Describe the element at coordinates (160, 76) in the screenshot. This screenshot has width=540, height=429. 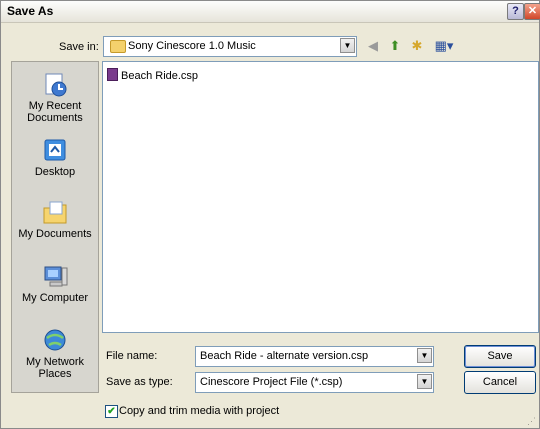
I see `file-name-text: Beach Ride.csp` at that location.